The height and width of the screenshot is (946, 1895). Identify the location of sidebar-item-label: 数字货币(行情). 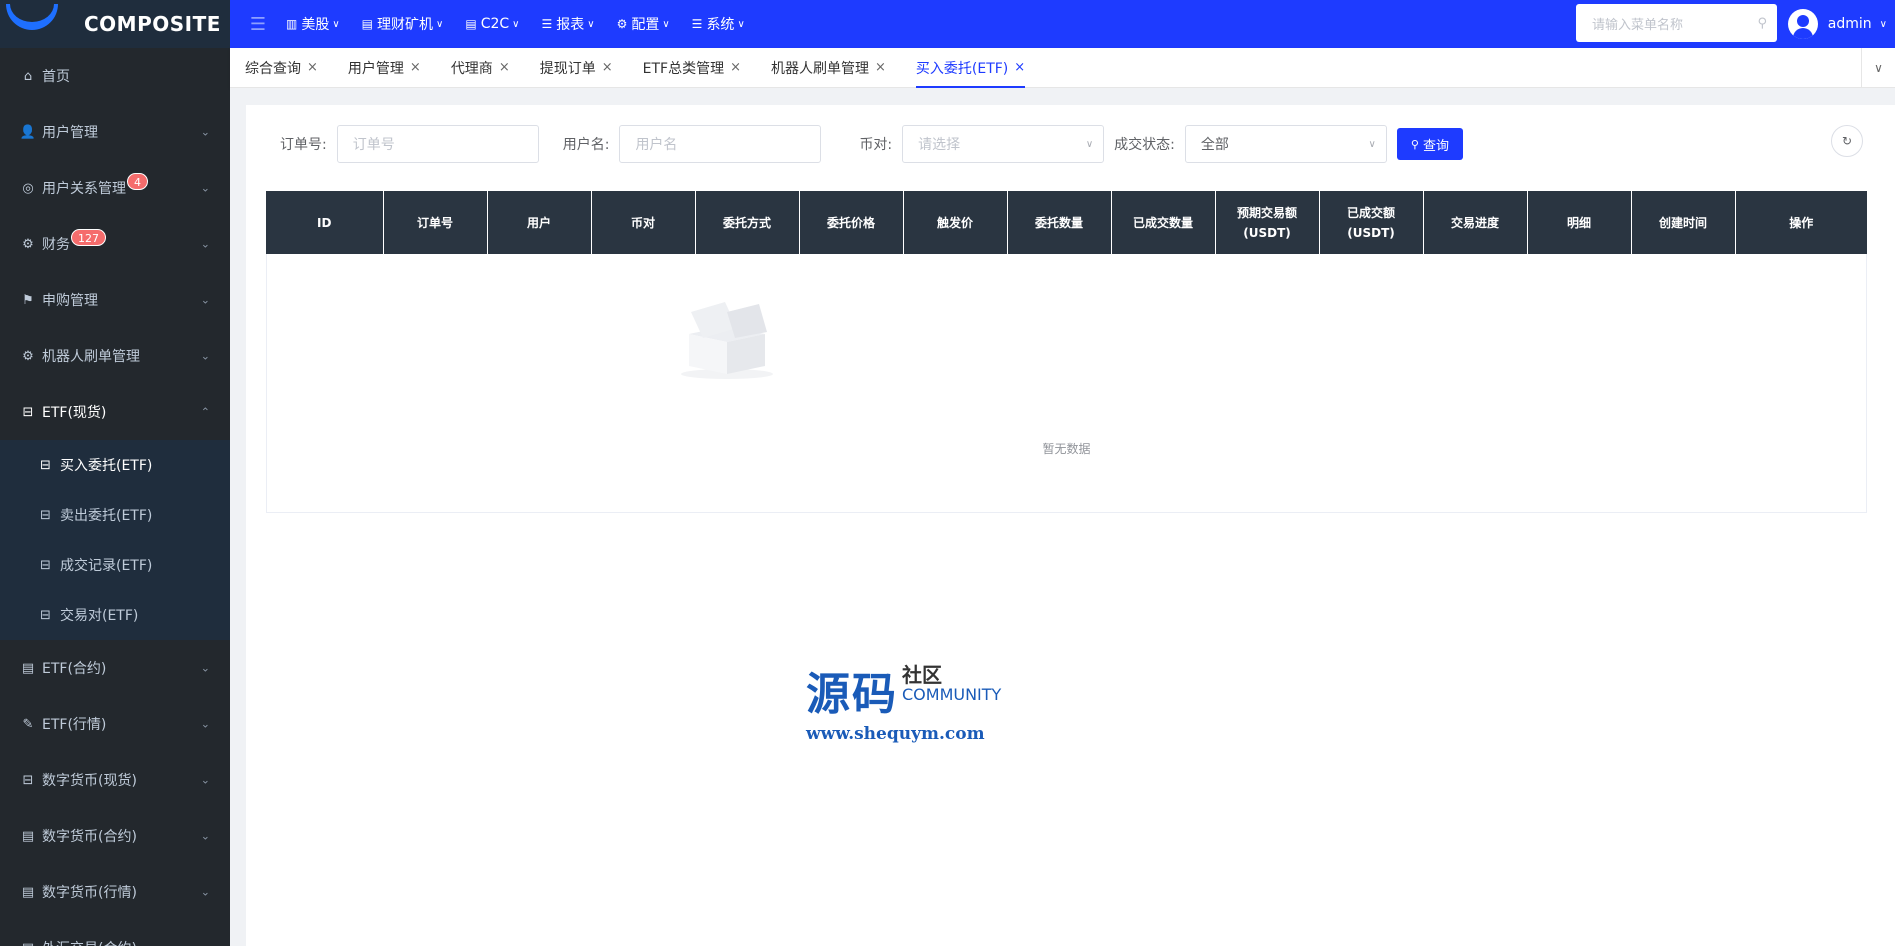
(89, 893).